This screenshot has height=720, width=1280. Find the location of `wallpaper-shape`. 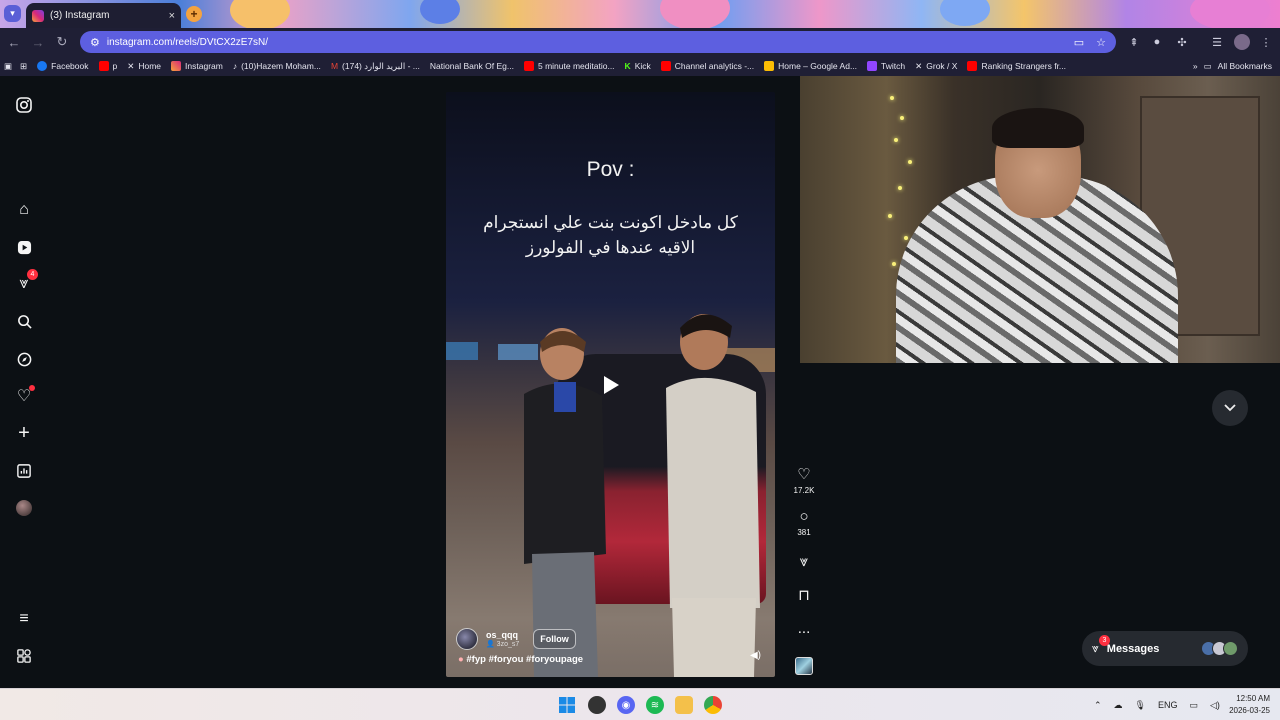

wallpaper-shape is located at coordinates (965, 13).